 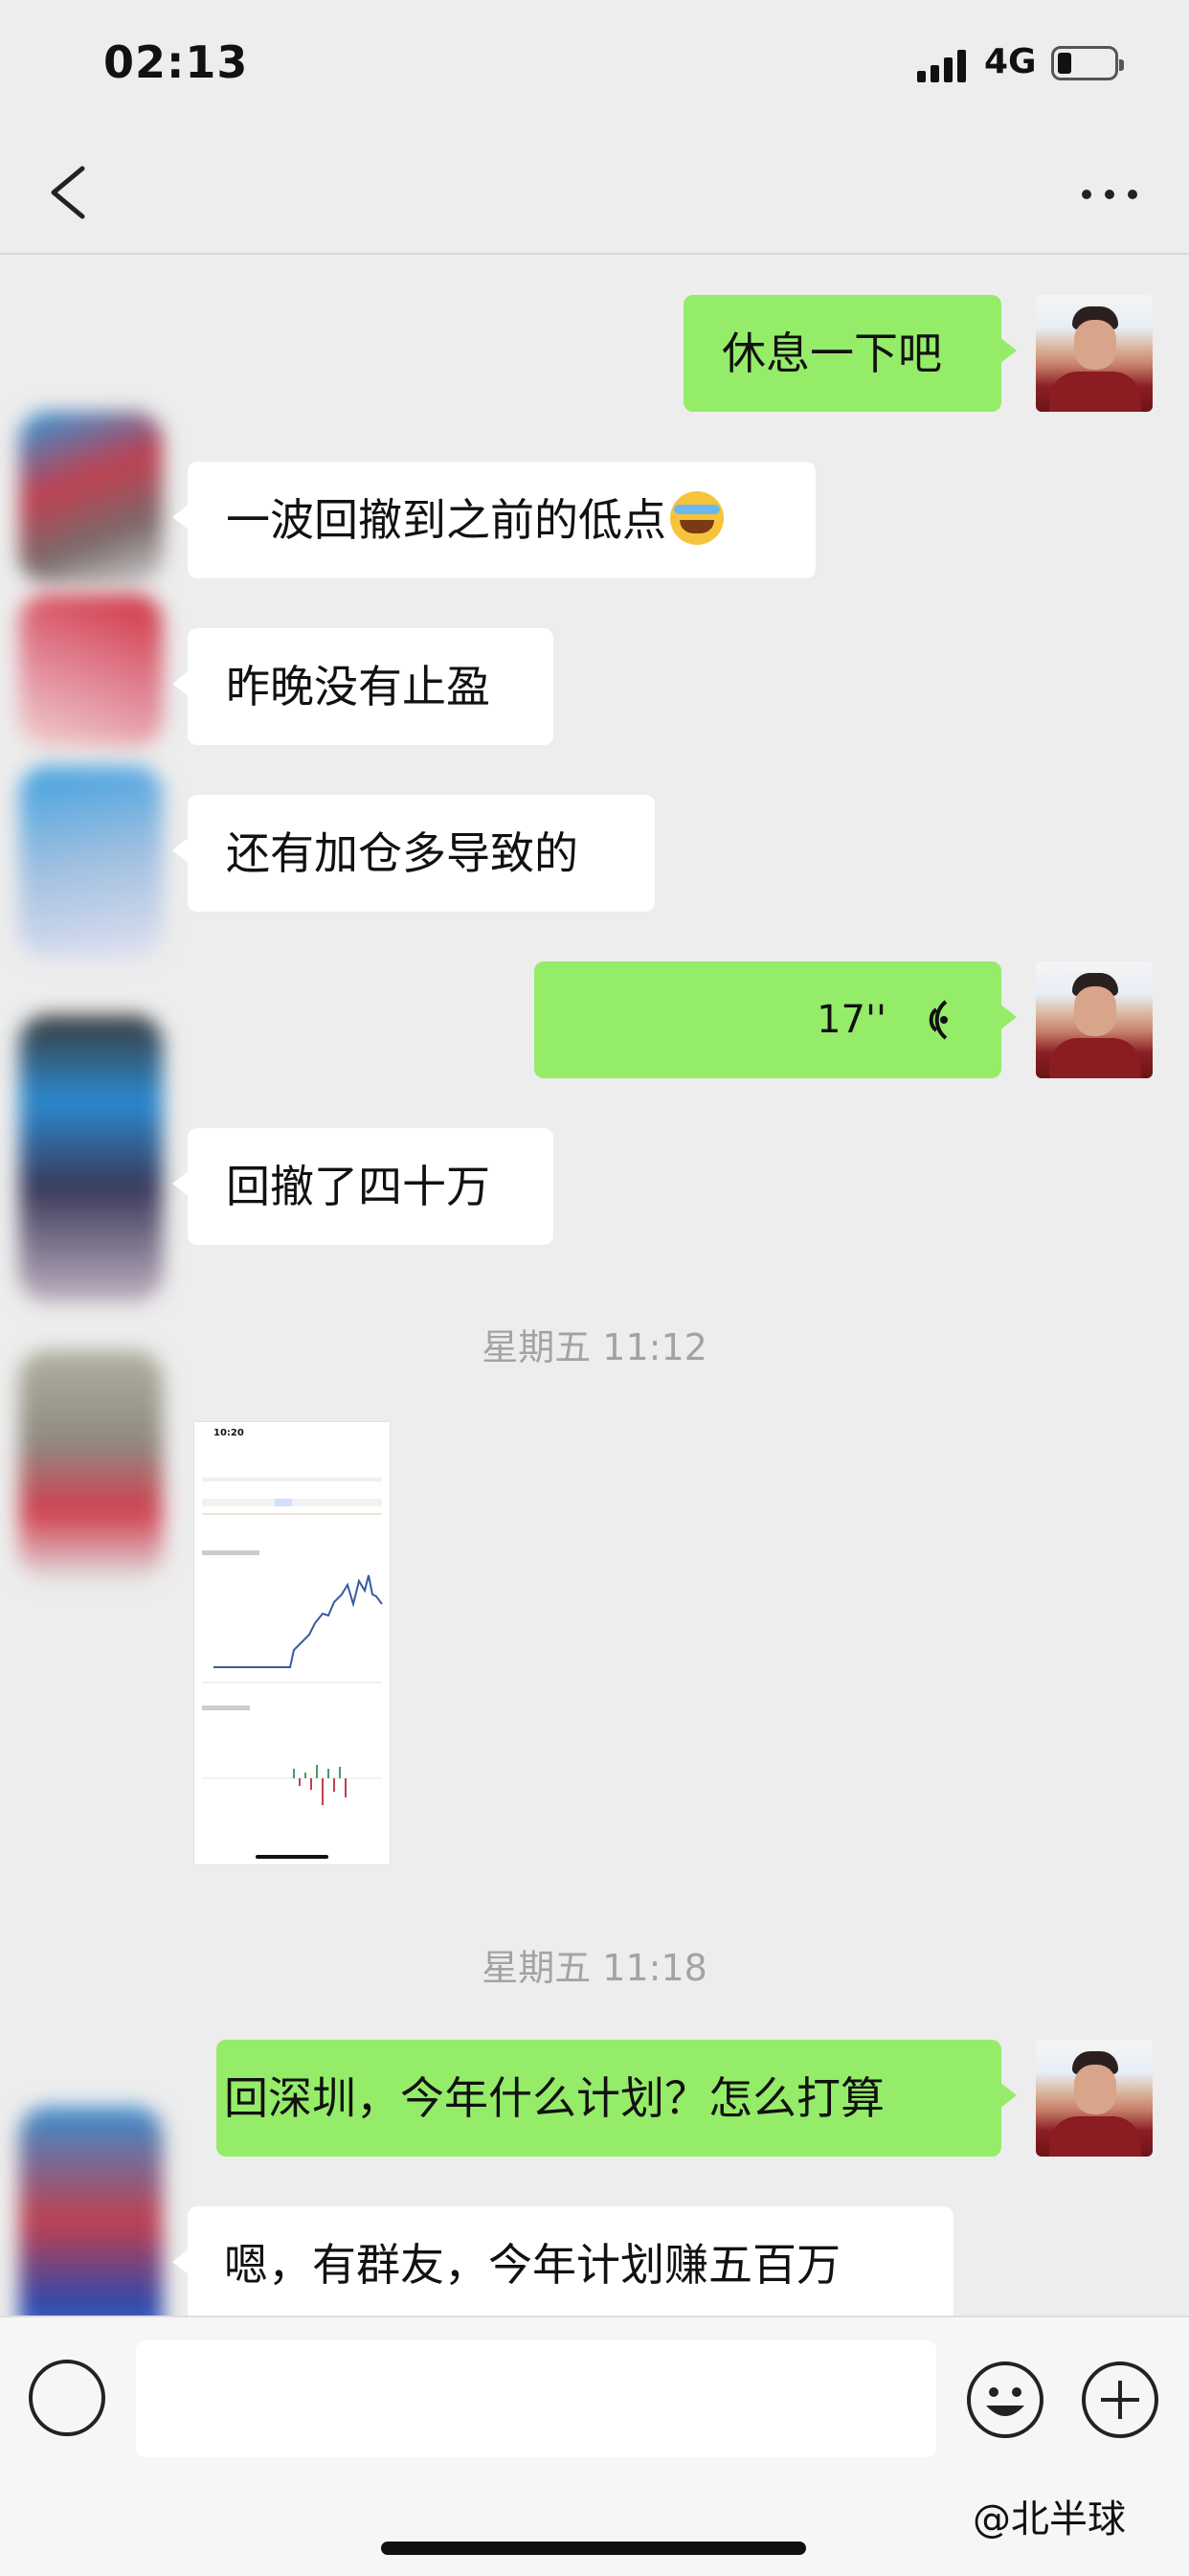 What do you see at coordinates (594, 1347) in the screenshot?
I see `chat-timestamp: 星期五 11:12` at bounding box center [594, 1347].